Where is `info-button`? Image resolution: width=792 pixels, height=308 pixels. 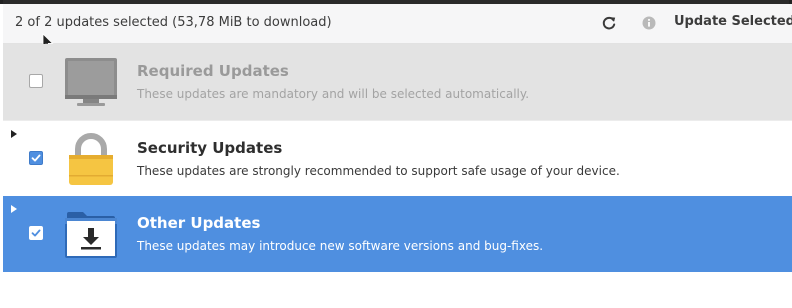 info-button is located at coordinates (649, 23).